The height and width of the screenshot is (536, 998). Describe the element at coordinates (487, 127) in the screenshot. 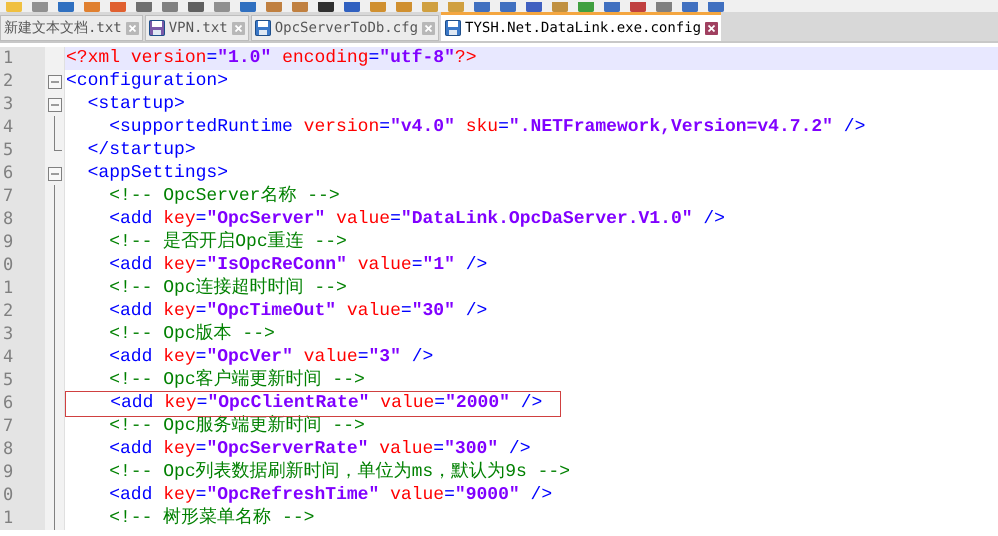

I see `code-line: <supportedRuntime version="v4.0" sku=".NETFramework,Version=v4.7.2" />` at that location.